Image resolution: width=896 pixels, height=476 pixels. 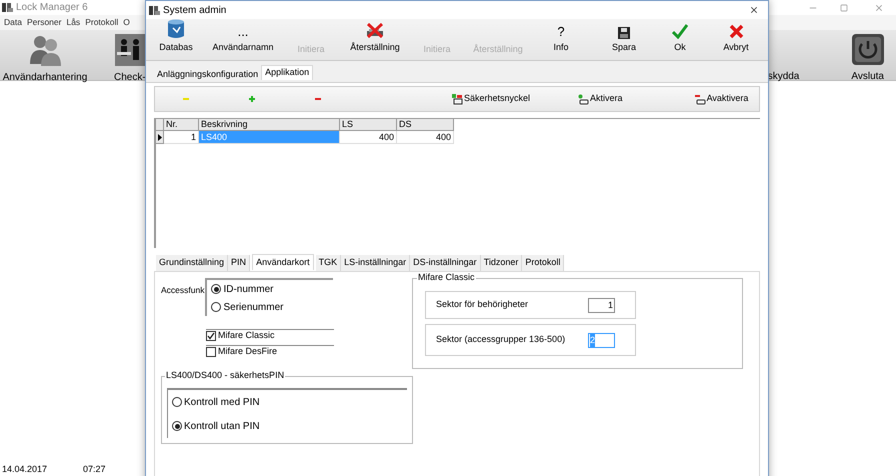 What do you see at coordinates (272, 307) in the screenshot?
I see `radio-option: Serienummer` at bounding box center [272, 307].